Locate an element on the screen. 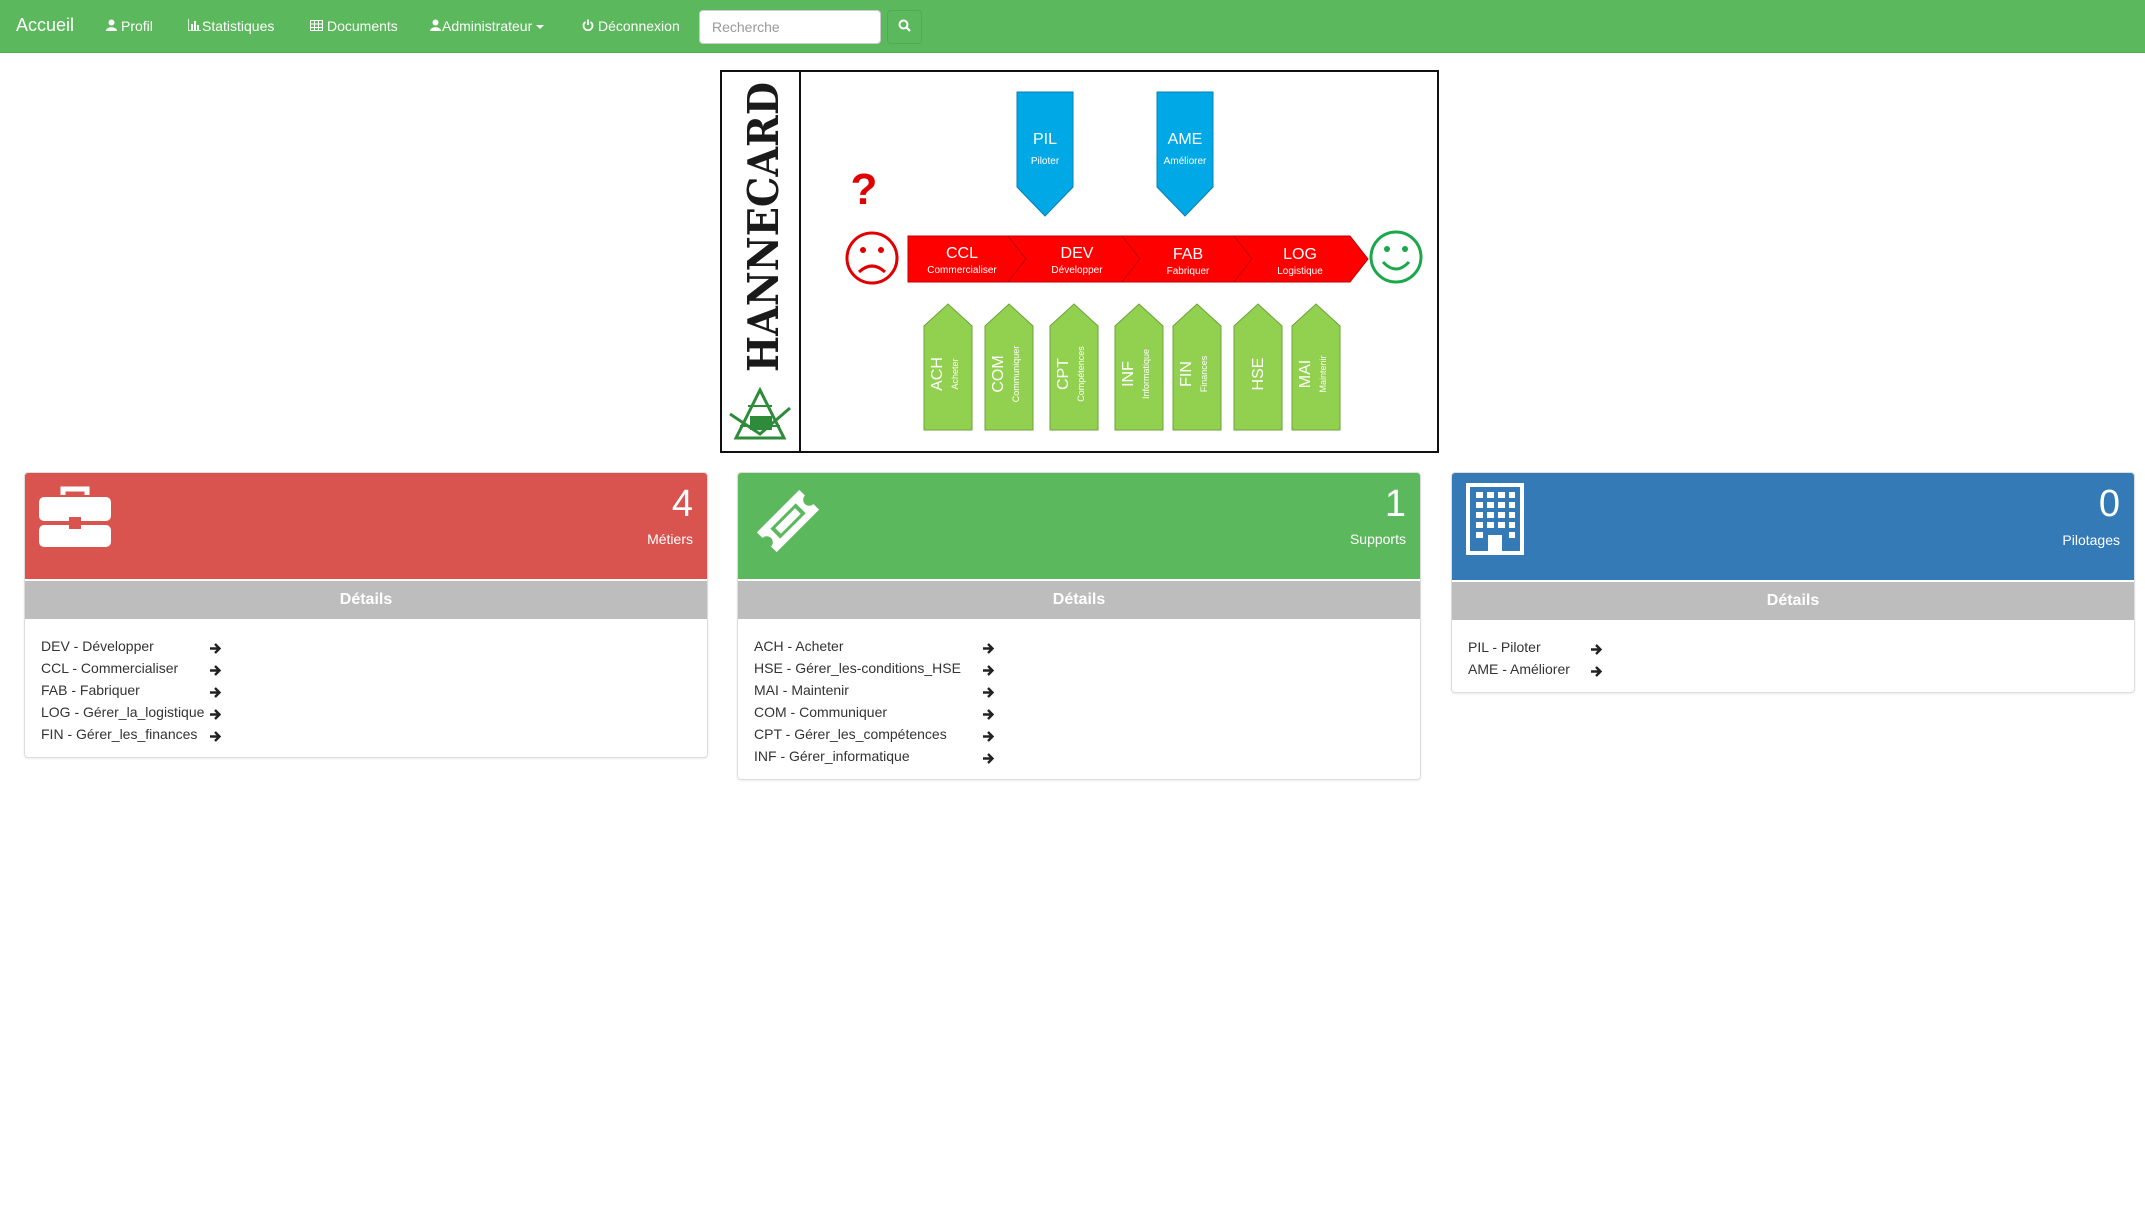 Image resolution: width=2145 pixels, height=1206 pixels. support-code: CPT is located at coordinates (1063, 374).